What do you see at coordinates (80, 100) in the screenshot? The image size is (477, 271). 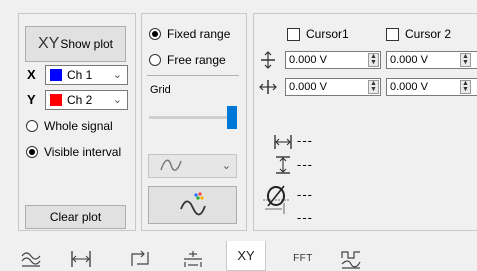 I see `y-channel-value: Ch 2` at bounding box center [80, 100].